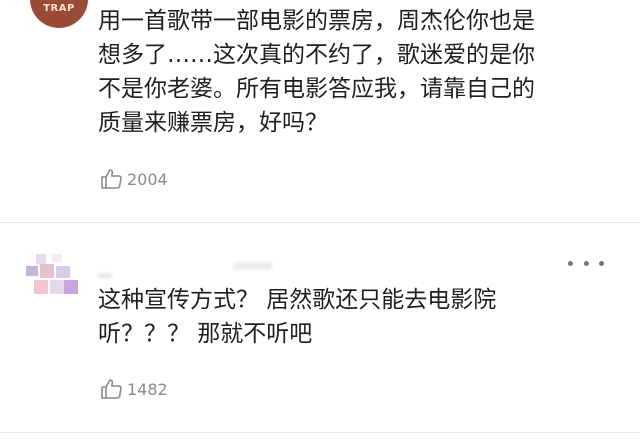 The width and height of the screenshot is (640, 440). What do you see at coordinates (54, 276) in the screenshot?
I see `avatar` at bounding box center [54, 276].